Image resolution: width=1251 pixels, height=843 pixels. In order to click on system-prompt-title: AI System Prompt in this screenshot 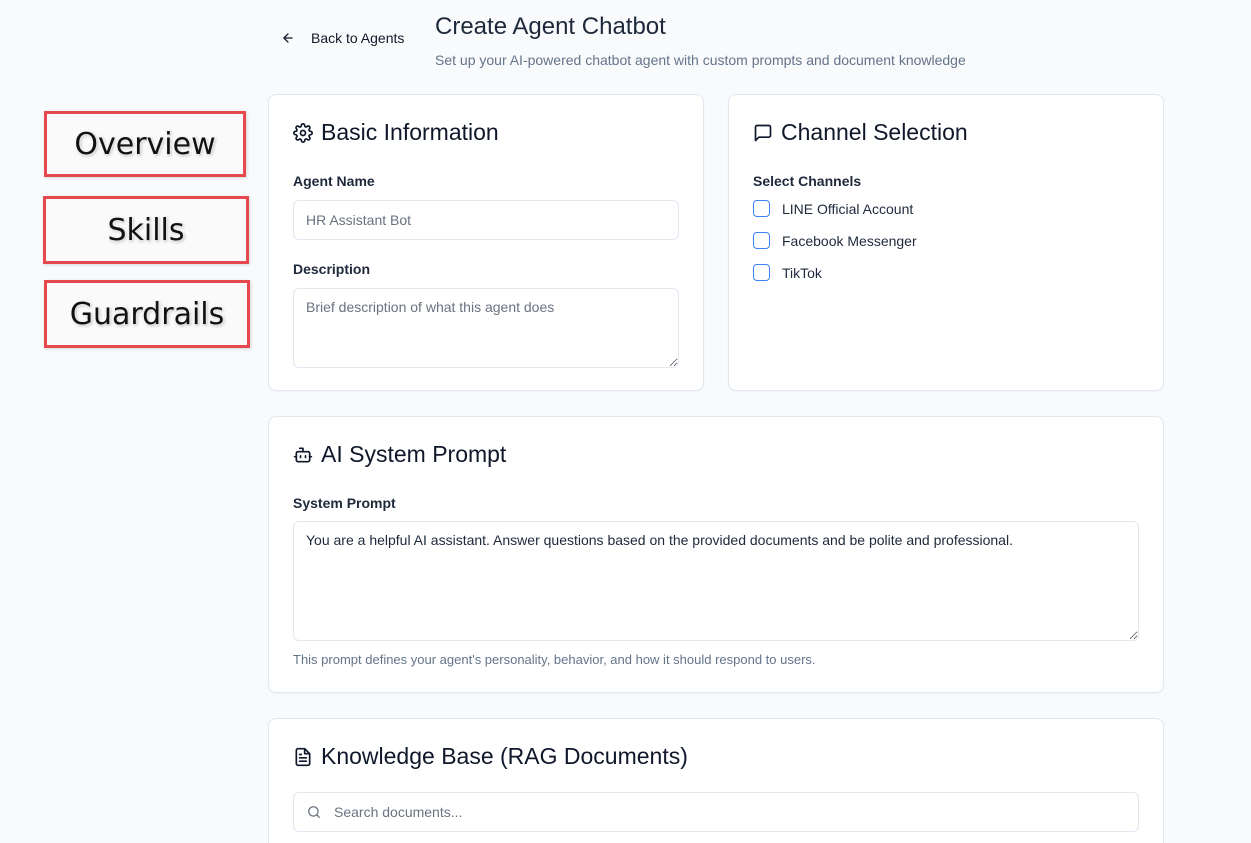, I will do `click(399, 454)`.